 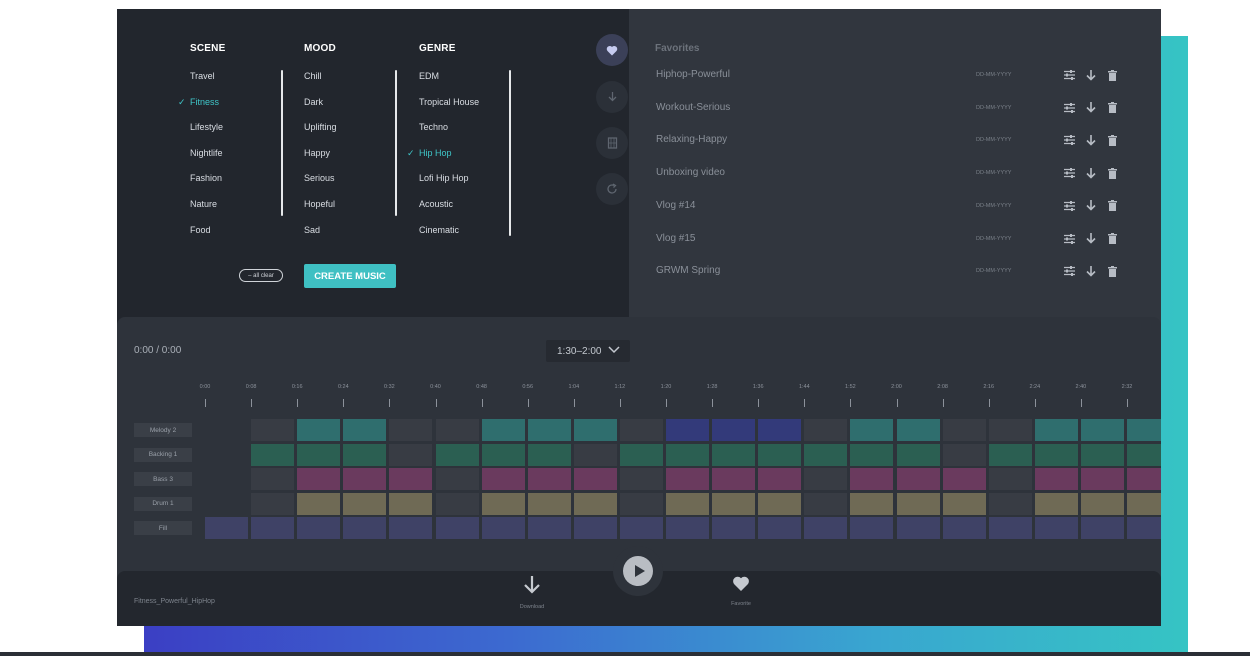 I want to click on genre-option: Cinematic, so click(x=439, y=230).